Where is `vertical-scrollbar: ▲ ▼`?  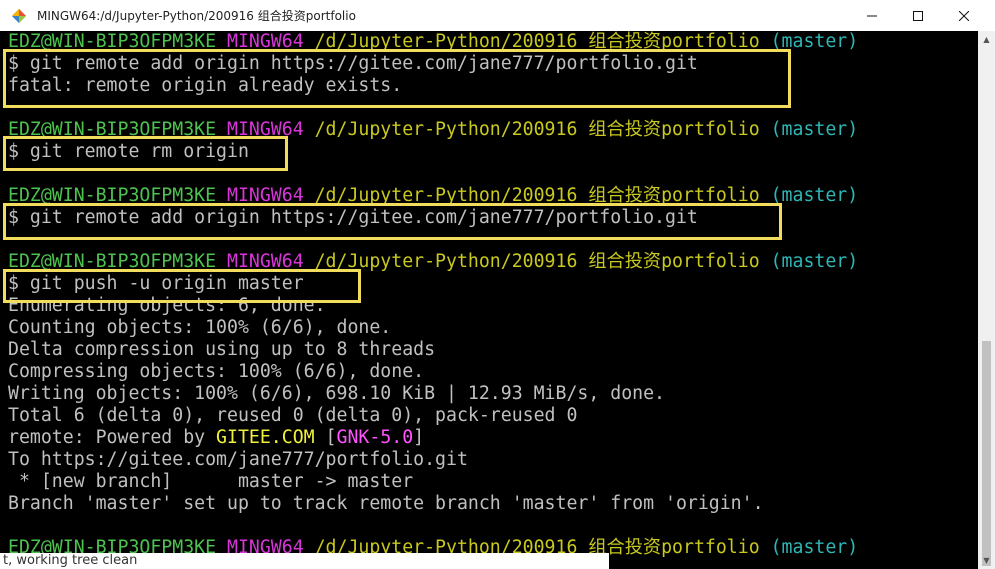 vertical-scrollbar: ▲ ▼ is located at coordinates (986, 300).